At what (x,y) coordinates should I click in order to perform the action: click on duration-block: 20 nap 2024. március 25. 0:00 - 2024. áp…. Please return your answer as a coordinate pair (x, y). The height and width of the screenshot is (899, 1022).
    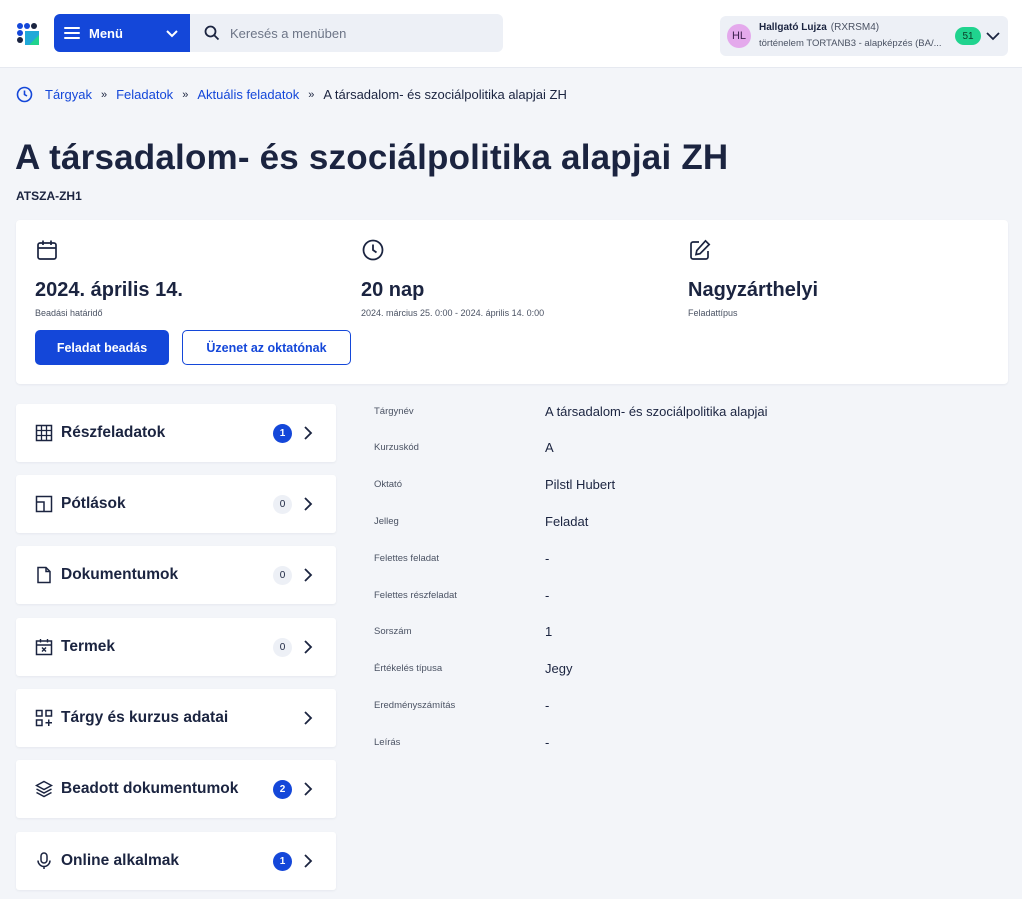
    Looking at the image, I should click on (452, 278).